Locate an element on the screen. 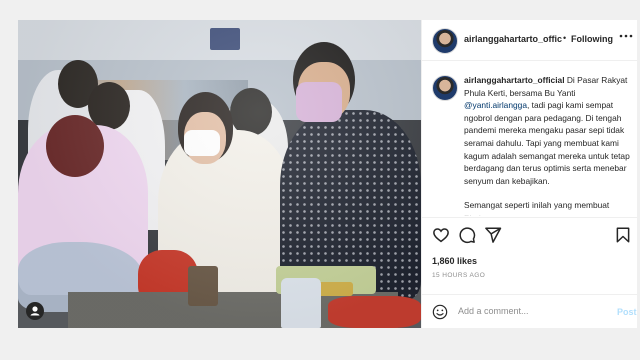  caption-fade is located at coordinates (529, 212).